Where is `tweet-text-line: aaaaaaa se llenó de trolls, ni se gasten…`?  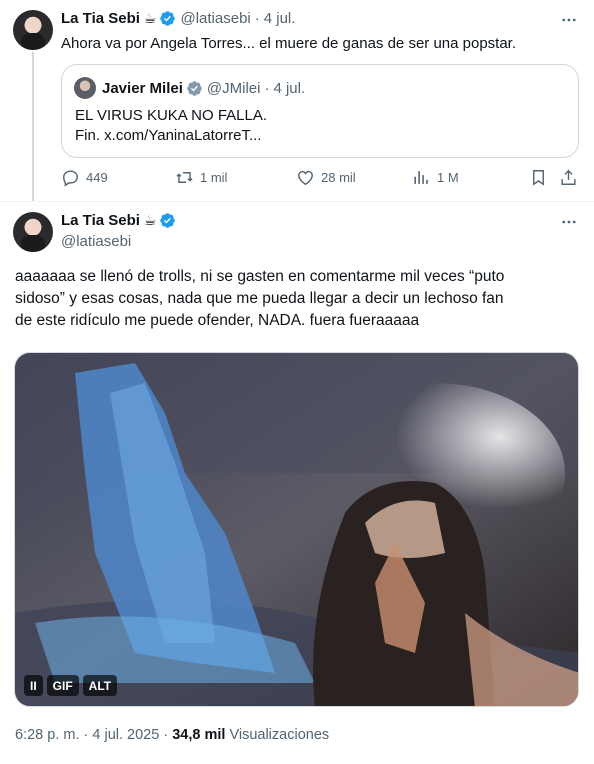 tweet-text-line: aaaaaaa se llenó de trolls, ni se gasten… is located at coordinates (260, 276).